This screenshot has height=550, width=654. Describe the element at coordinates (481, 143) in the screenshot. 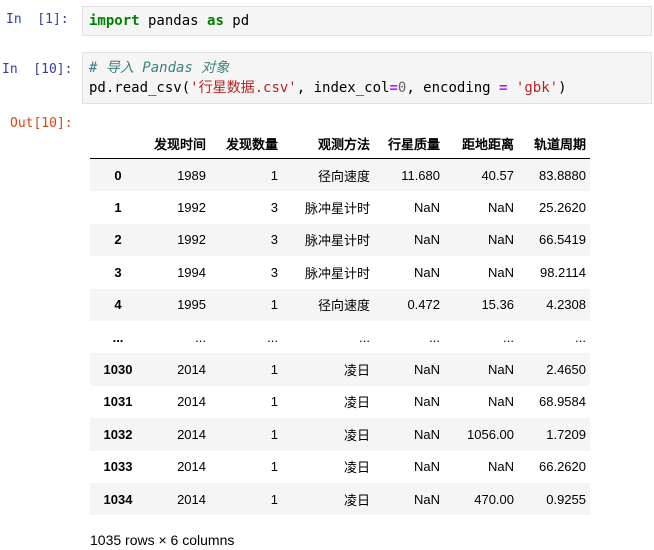

I see `column-header: 距地距离` at that location.